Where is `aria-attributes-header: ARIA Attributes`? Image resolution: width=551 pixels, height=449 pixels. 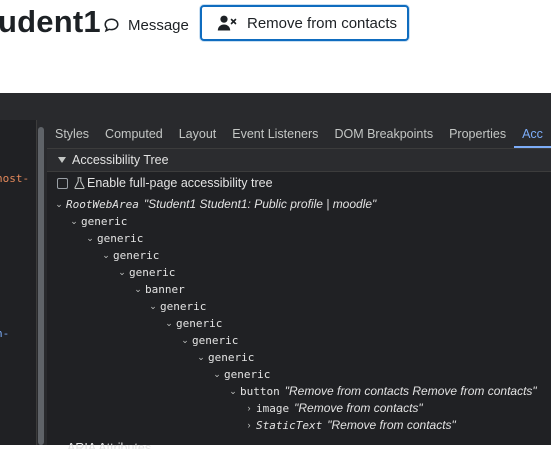 aria-attributes-header: ARIA Attributes is located at coordinates (299, 444).